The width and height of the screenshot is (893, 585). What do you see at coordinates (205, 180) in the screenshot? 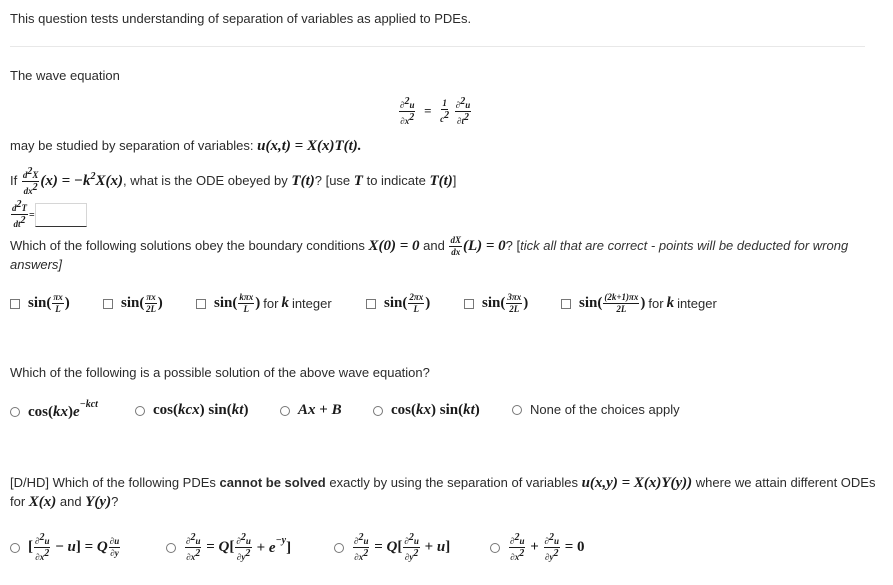
I see `ode-question-text: , what is the ODE obeyed by` at bounding box center [205, 180].